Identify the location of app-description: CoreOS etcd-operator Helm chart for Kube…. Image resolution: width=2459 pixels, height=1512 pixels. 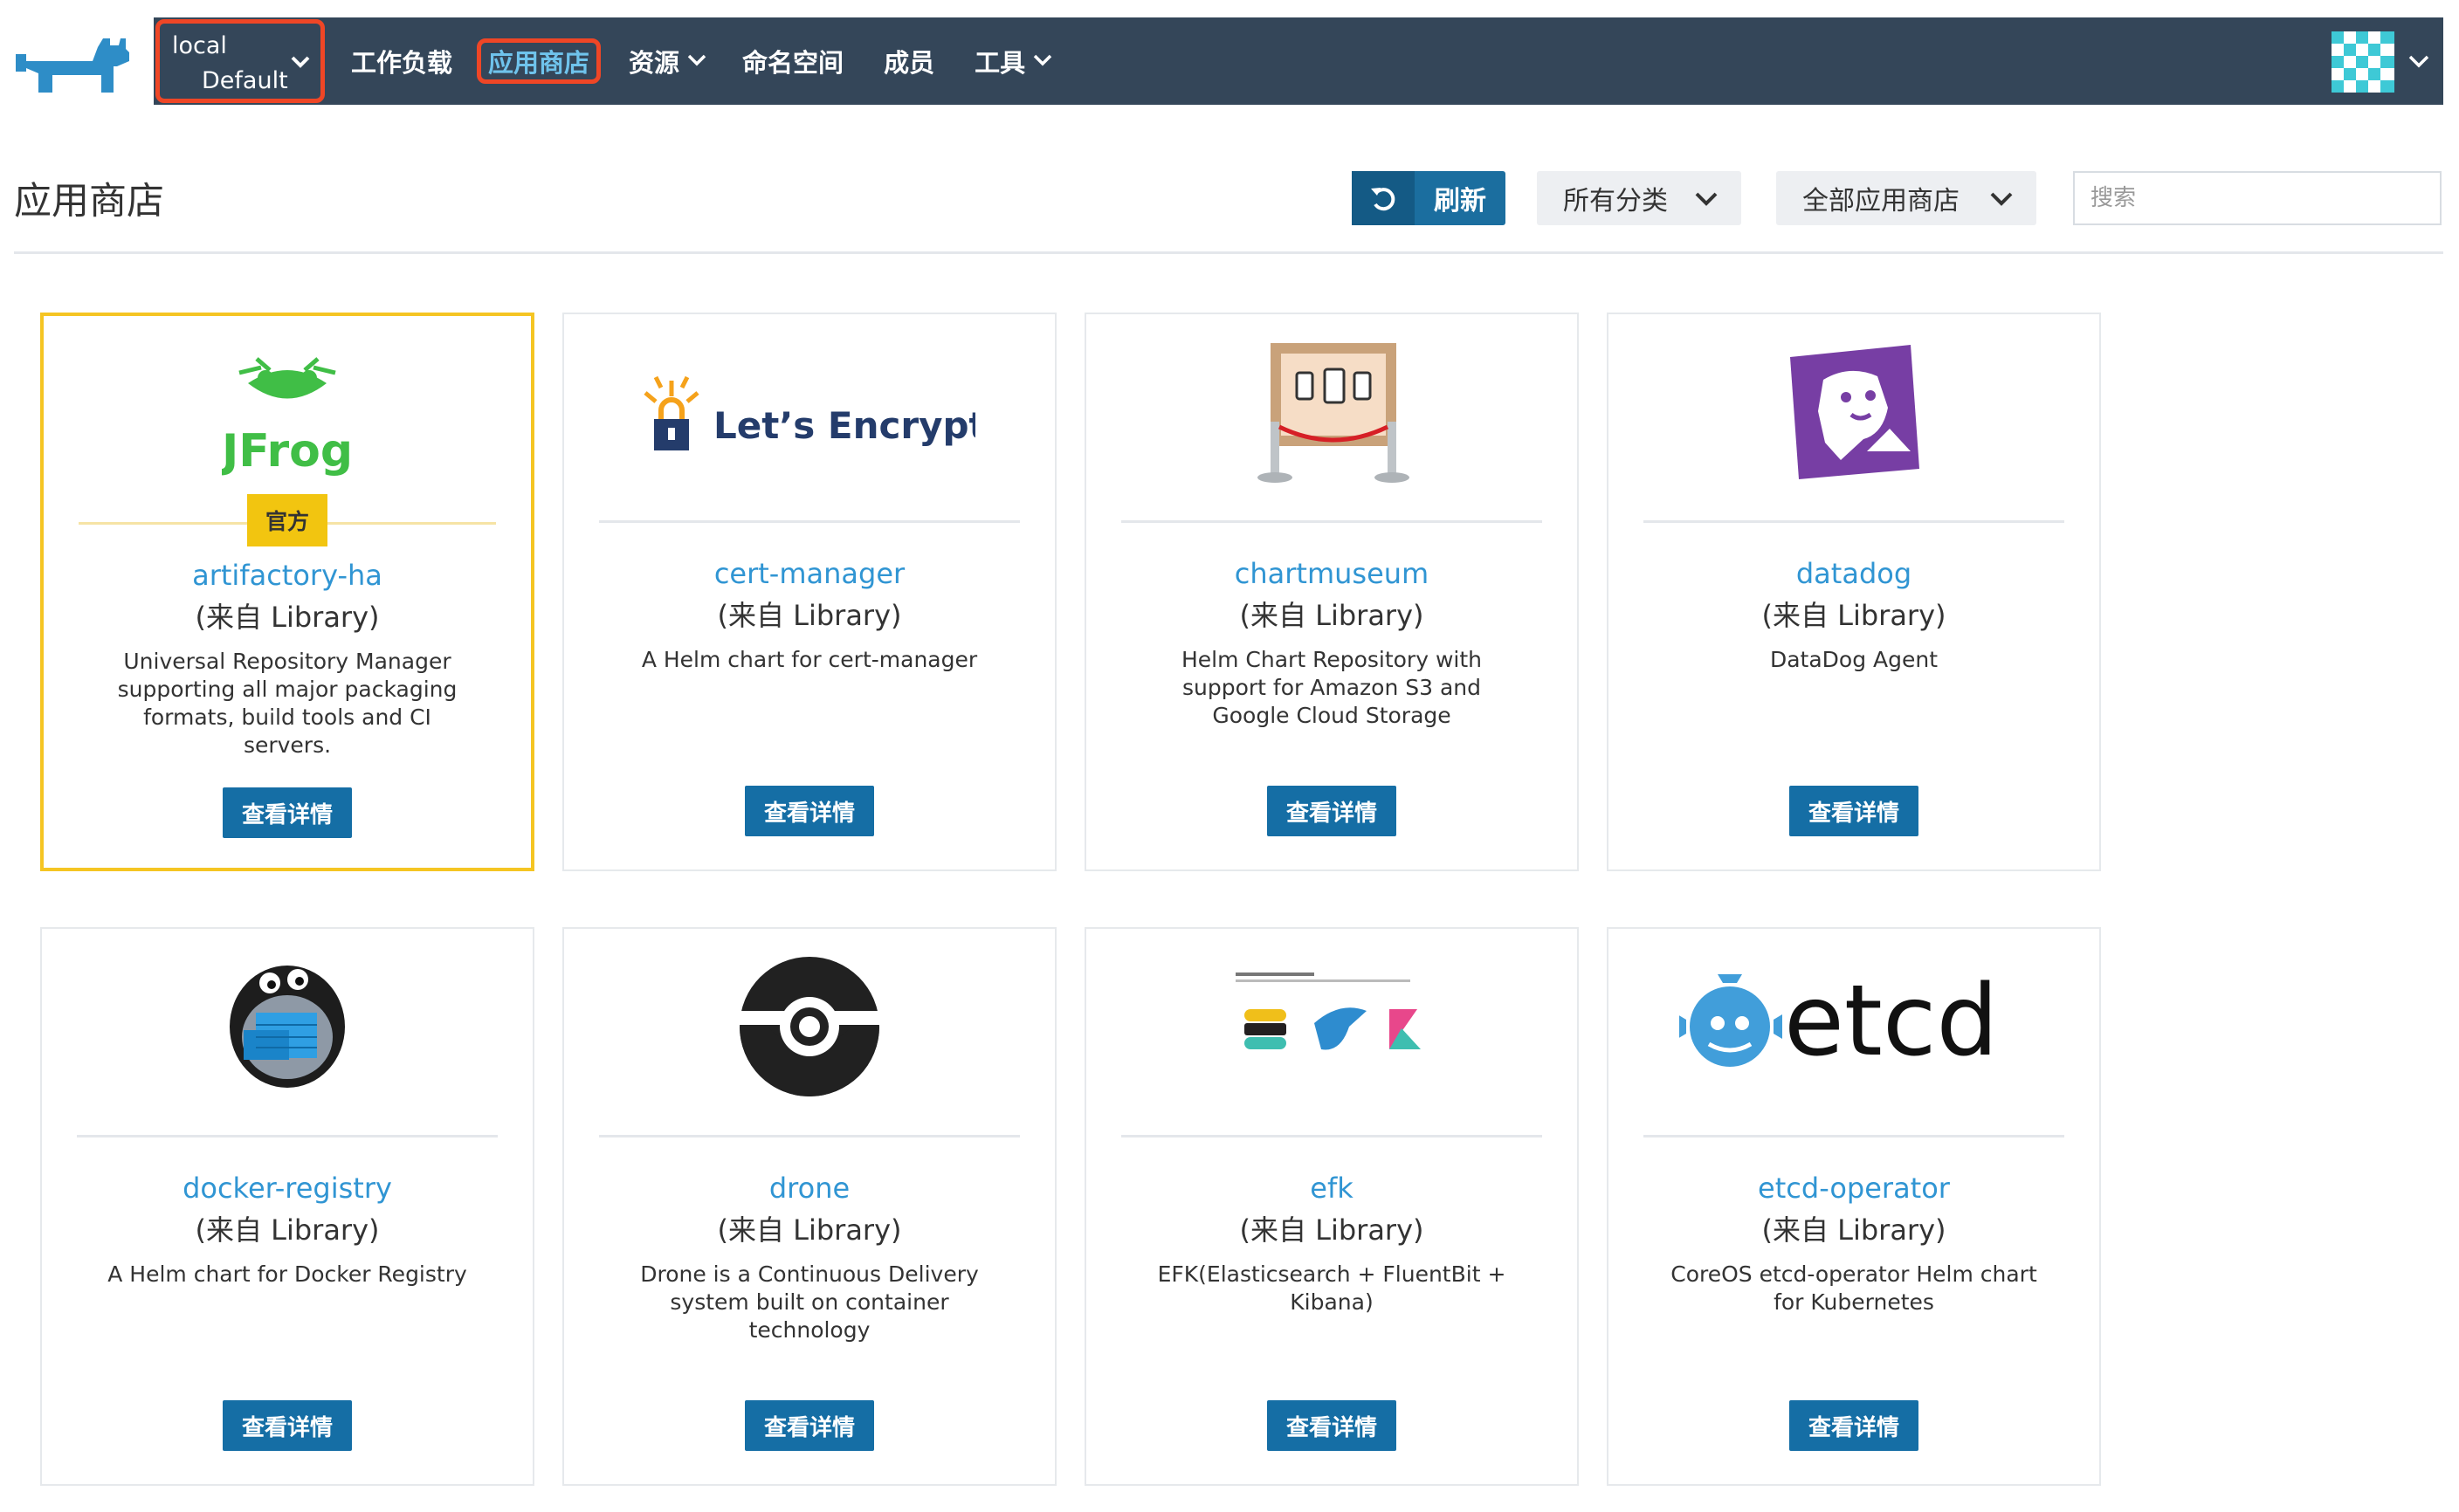
(1853, 1288).